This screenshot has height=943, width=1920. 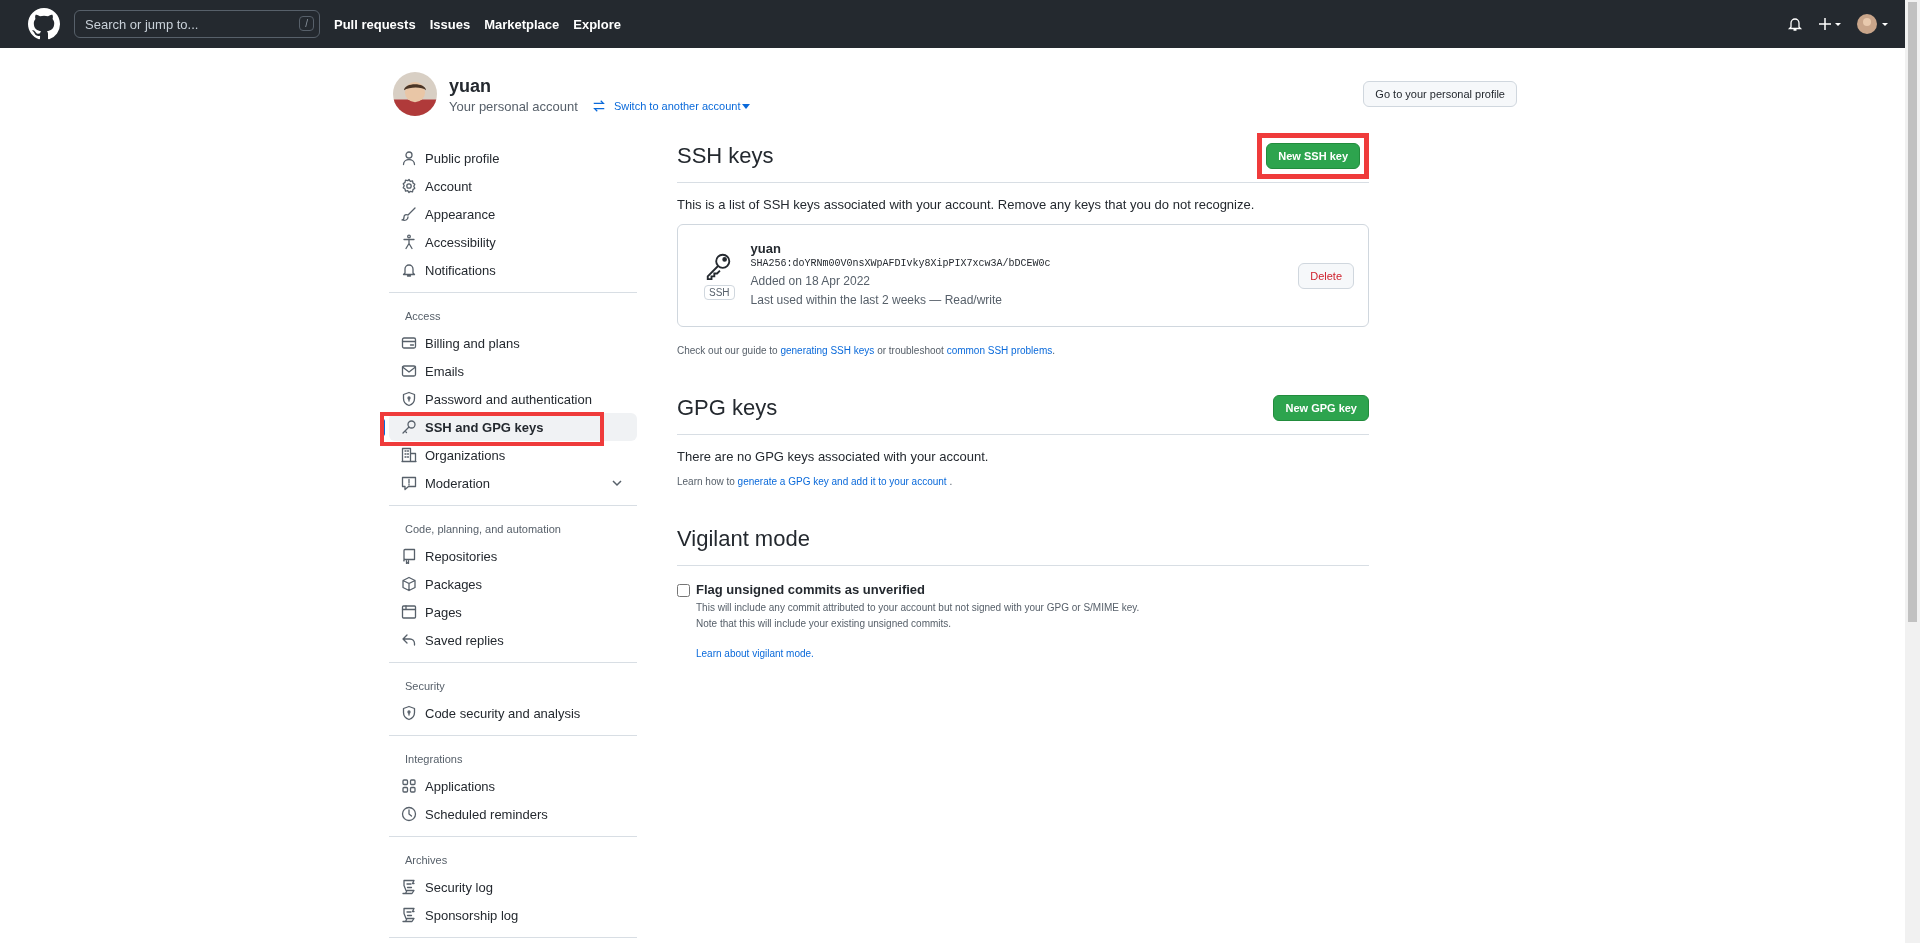 I want to click on sidebar-item: Security log, so click(x=513, y=887).